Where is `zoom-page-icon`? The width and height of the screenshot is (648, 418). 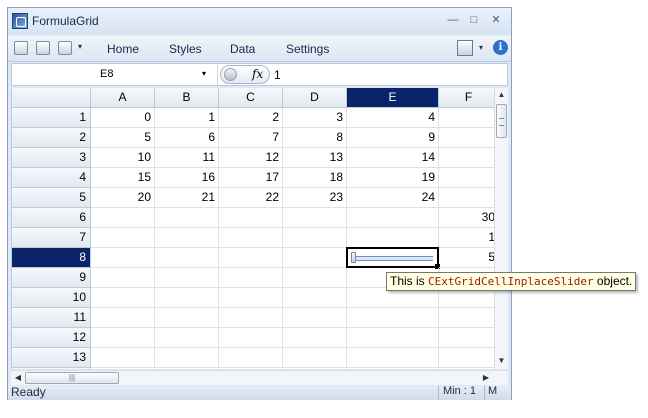
zoom-page-icon is located at coordinates (65, 48).